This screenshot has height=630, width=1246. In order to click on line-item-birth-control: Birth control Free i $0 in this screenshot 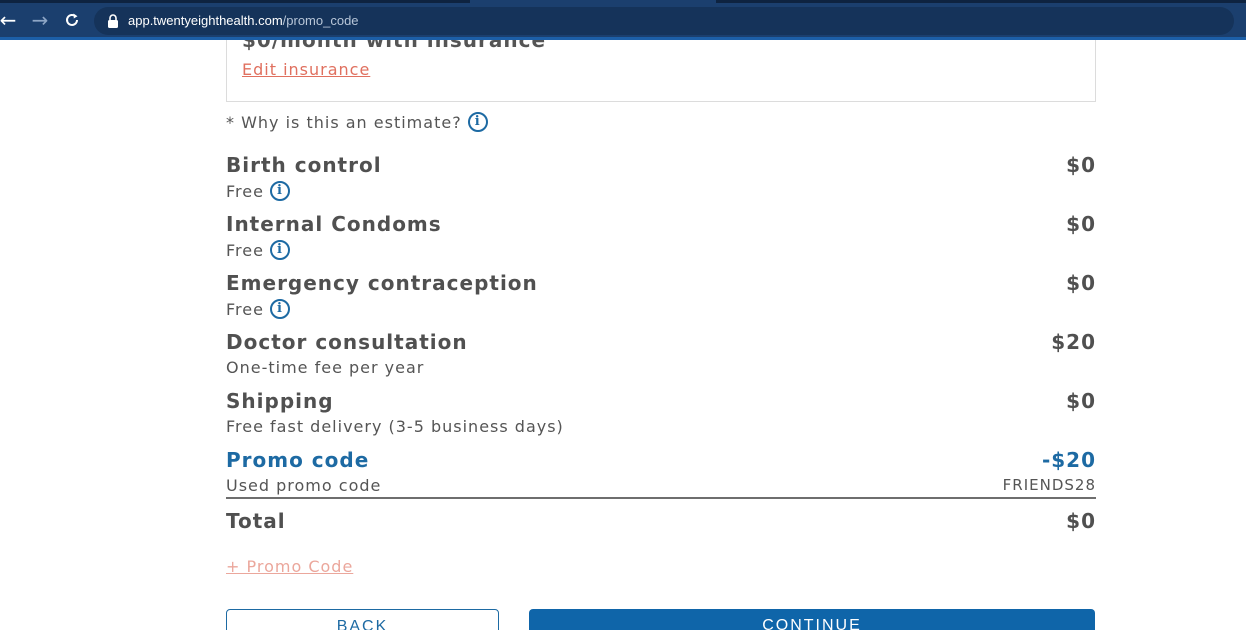, I will do `click(661, 181)`.